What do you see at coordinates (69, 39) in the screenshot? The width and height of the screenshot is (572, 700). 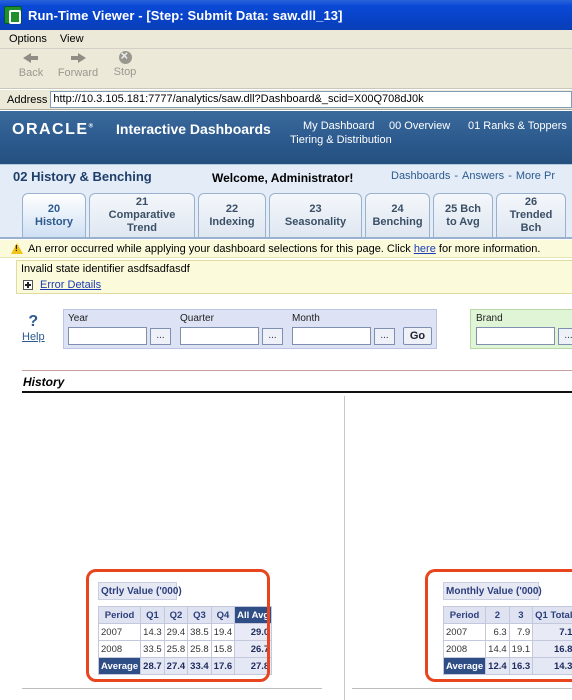 I see `menu-view: View` at bounding box center [69, 39].